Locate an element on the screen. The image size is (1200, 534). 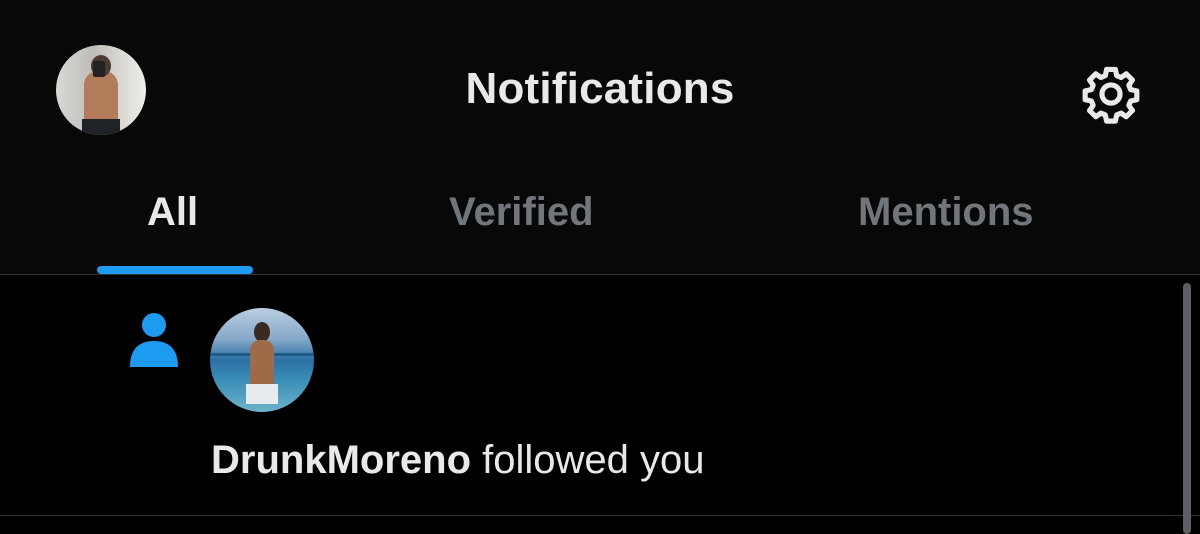
avatar-photo-figure is located at coordinates (262, 365).